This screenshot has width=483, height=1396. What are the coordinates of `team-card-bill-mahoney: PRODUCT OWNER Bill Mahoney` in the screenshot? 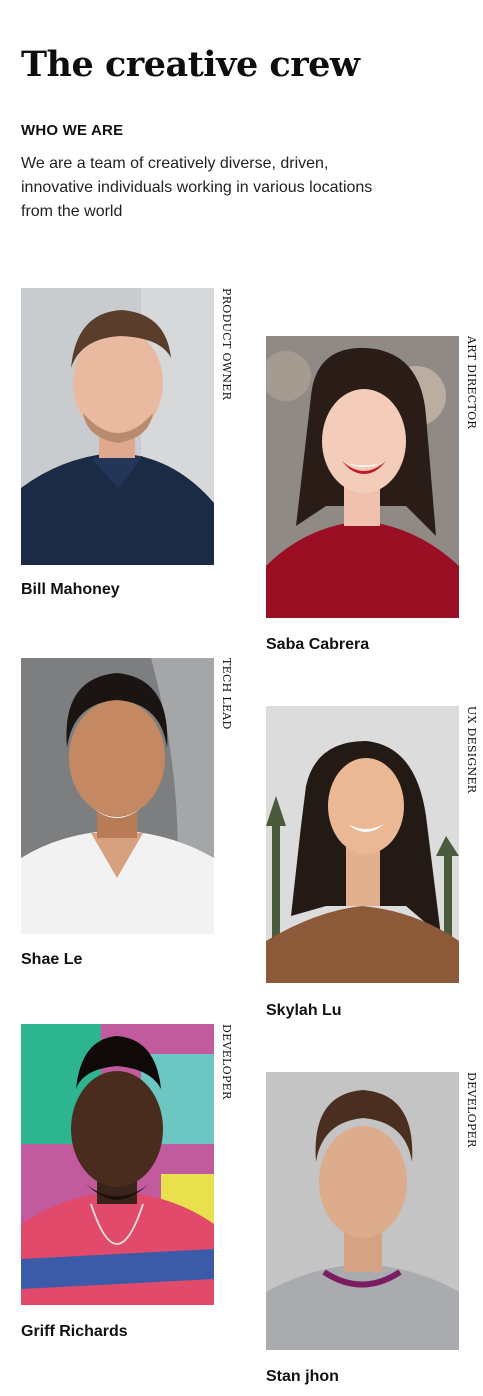 It's located at (131, 448).